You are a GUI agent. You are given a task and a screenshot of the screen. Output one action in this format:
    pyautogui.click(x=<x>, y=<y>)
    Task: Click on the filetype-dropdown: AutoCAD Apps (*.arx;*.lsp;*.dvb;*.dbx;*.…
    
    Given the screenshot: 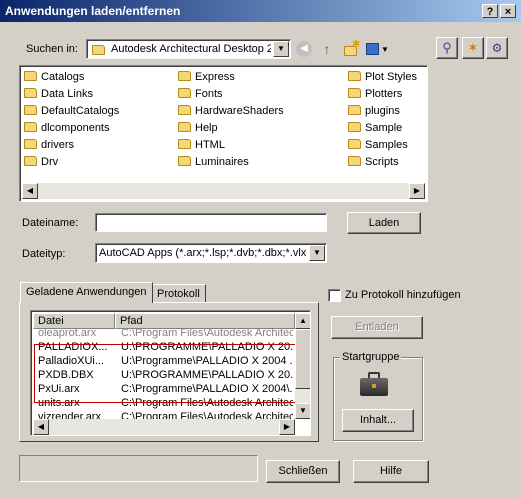 What is the action you would take?
    pyautogui.click(x=211, y=253)
    